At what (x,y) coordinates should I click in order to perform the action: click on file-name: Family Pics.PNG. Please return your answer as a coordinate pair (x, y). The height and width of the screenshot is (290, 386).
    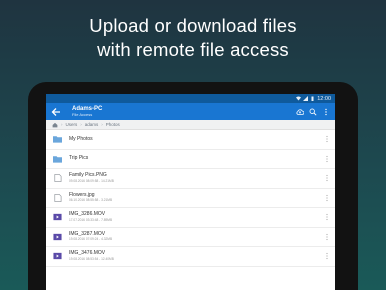
    Looking at the image, I should click on (88, 175).